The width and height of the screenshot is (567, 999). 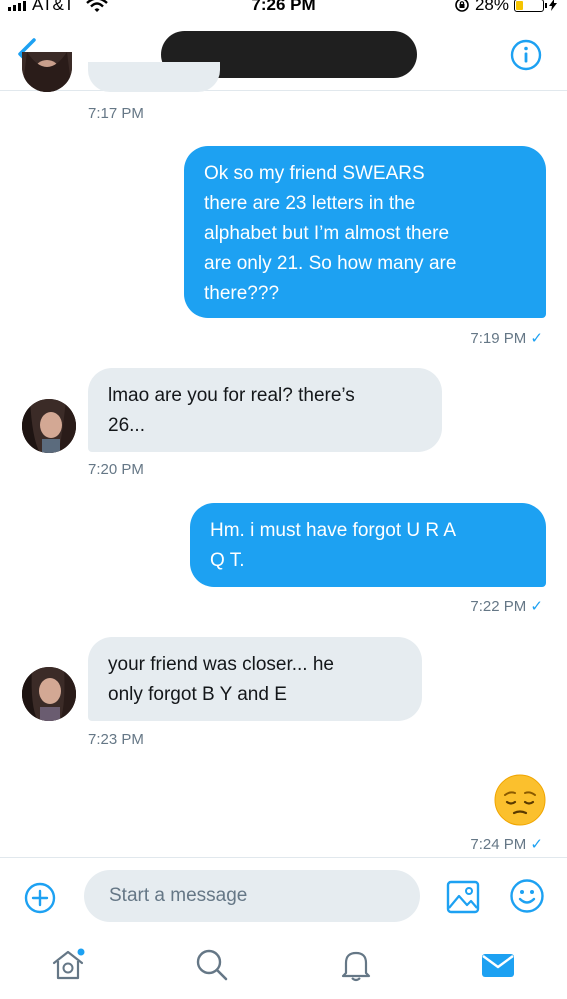 What do you see at coordinates (463, 897) in the screenshot?
I see `photo-icon` at bounding box center [463, 897].